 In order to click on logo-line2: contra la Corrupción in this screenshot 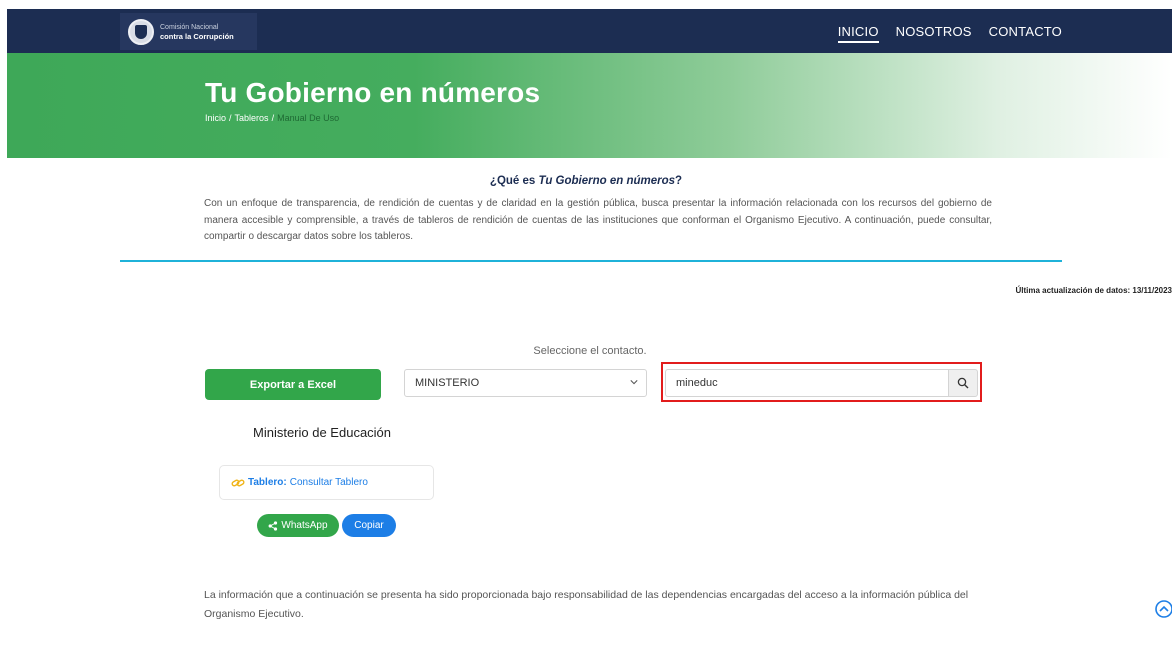, I will do `click(197, 36)`.